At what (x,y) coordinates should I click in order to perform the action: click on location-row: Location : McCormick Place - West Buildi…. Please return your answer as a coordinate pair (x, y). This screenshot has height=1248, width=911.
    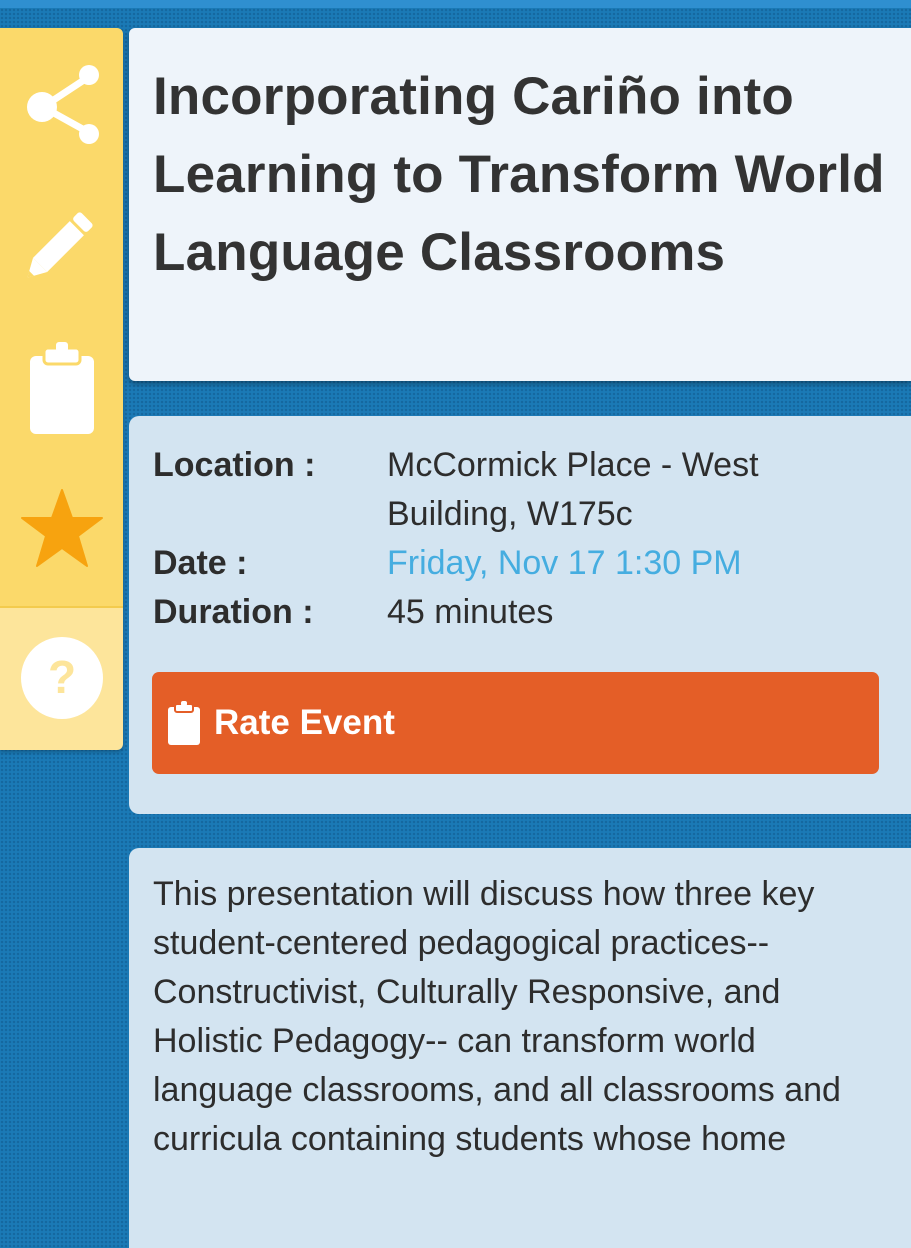
    Looking at the image, I should click on (523, 490).